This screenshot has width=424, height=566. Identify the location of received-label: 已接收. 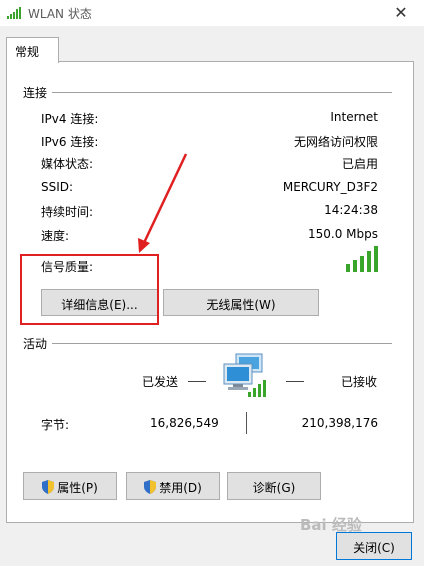
(359, 382).